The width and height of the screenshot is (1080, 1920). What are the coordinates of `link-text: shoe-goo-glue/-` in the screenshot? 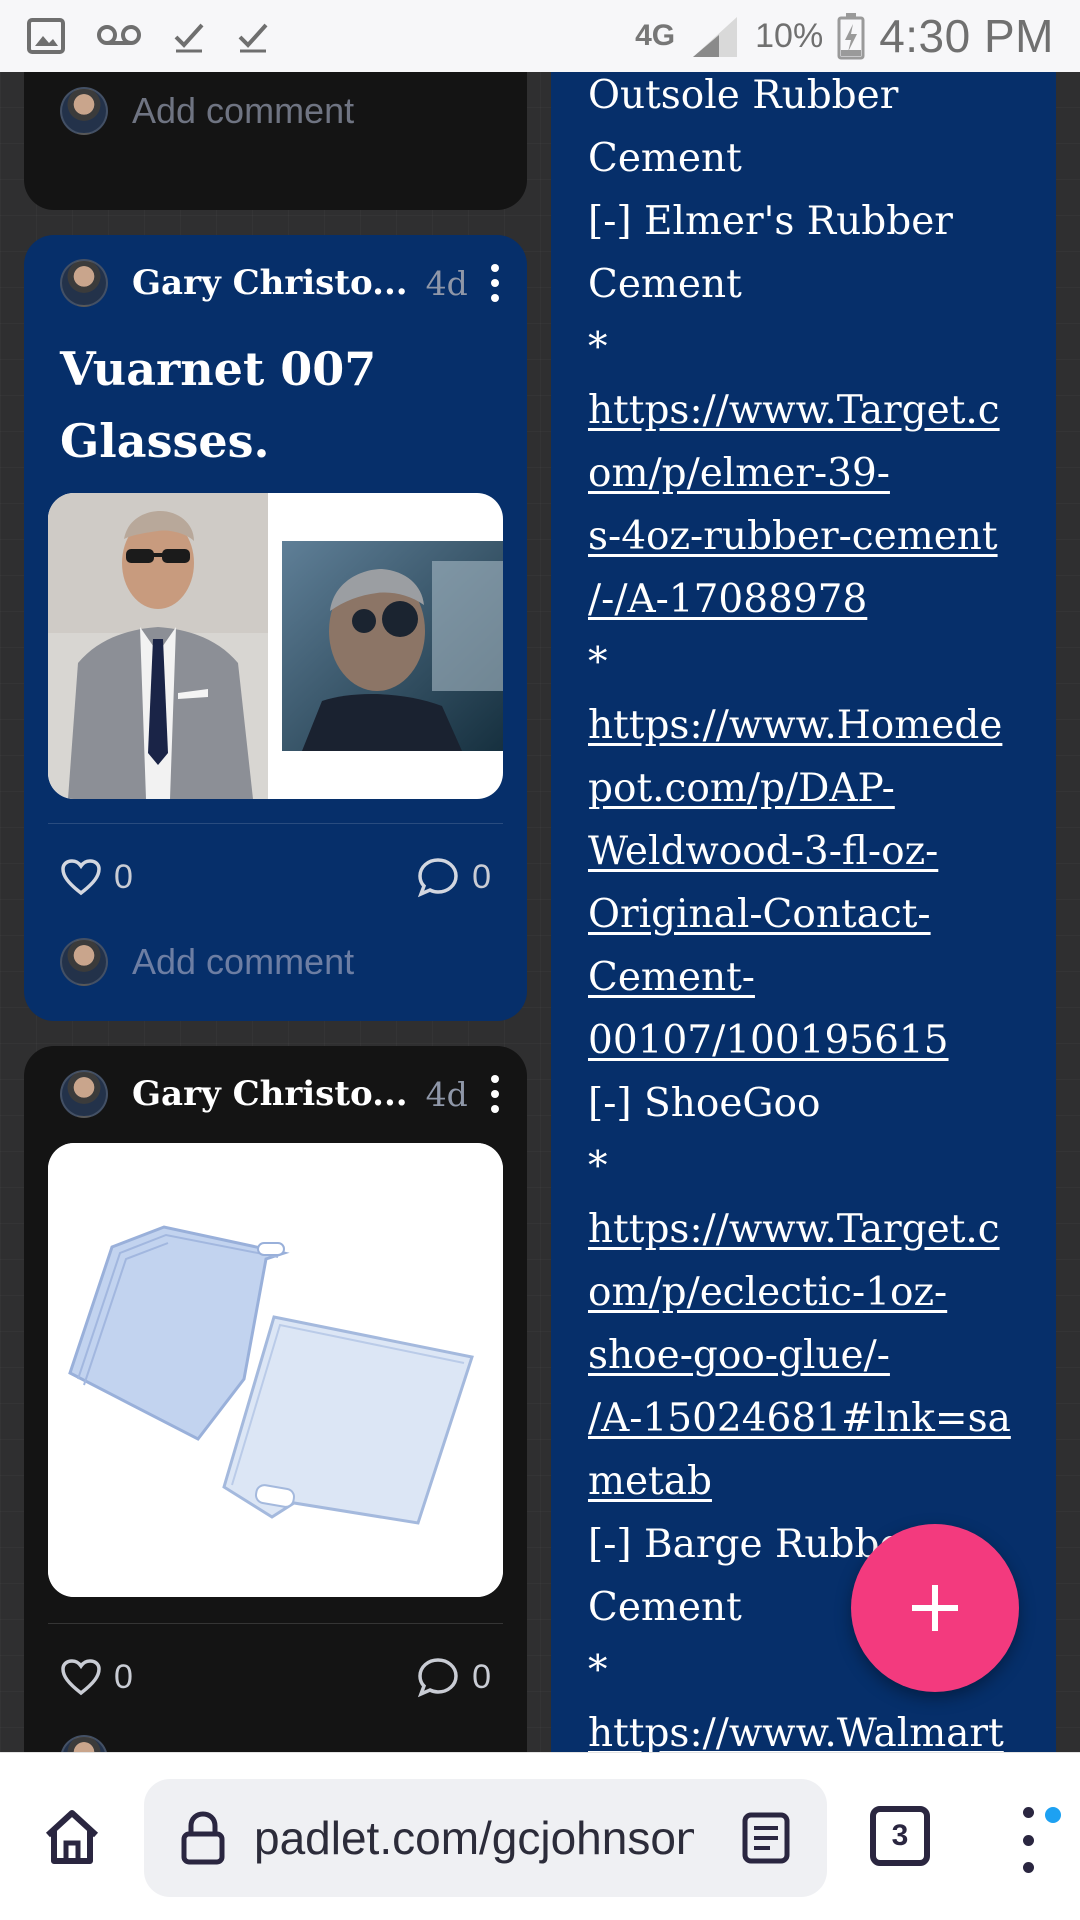 It's located at (813, 1355).